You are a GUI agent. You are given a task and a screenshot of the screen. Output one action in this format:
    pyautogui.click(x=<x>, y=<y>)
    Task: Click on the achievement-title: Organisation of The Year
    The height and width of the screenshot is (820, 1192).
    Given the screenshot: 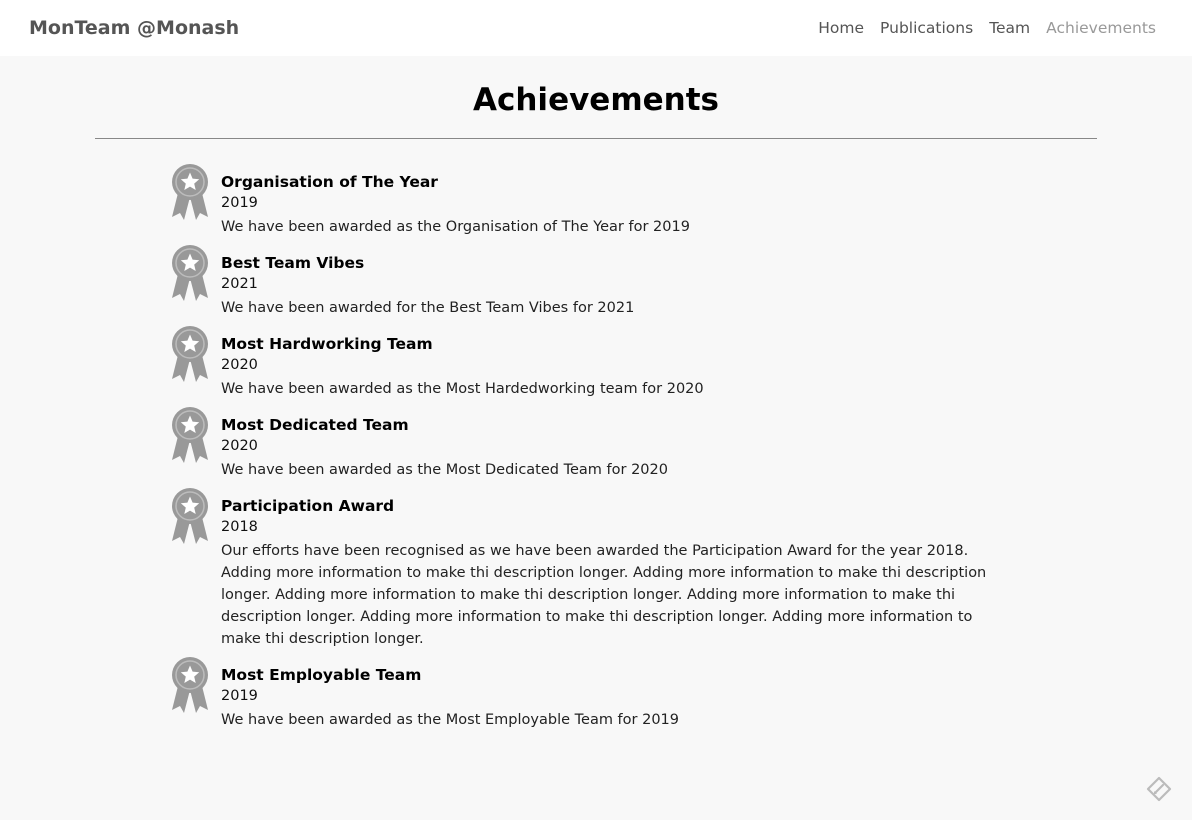 What is the action you would take?
    pyautogui.click(x=329, y=182)
    